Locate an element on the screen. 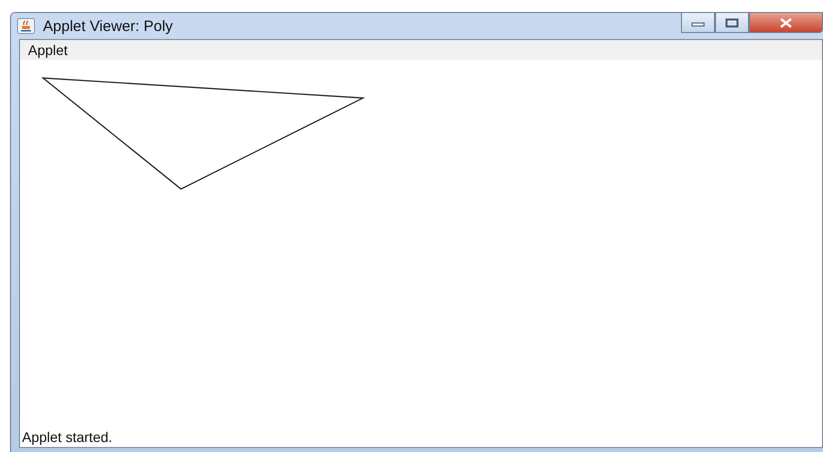 This screenshot has height=452, width=823. maximize-button is located at coordinates (732, 23).